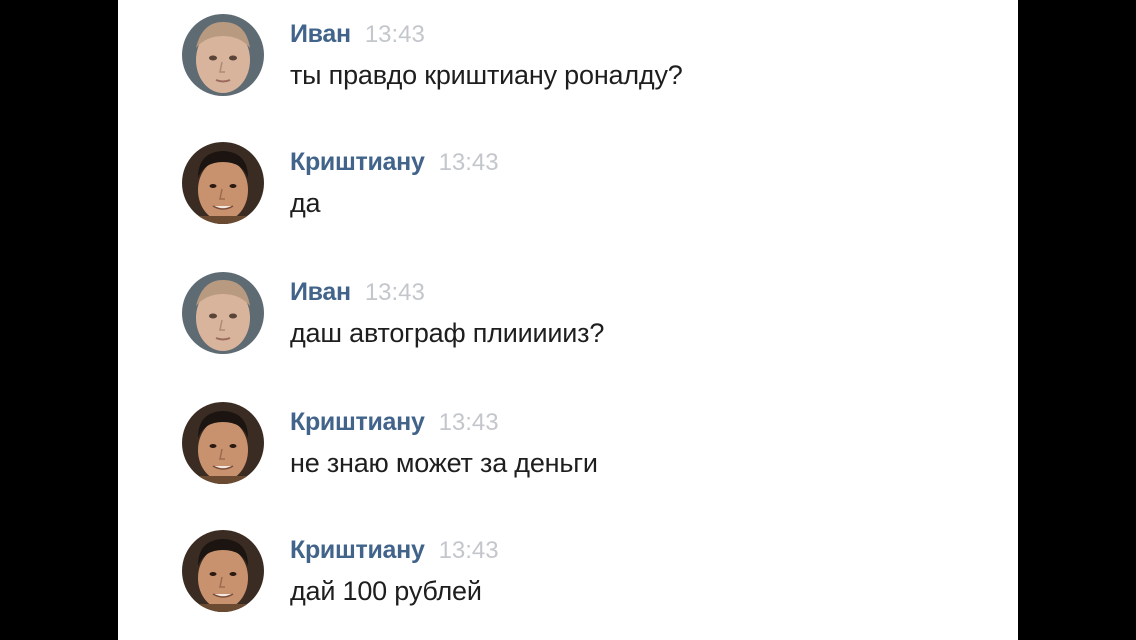 This screenshot has width=1136, height=640. What do you see at coordinates (444, 463) in the screenshot?
I see `message-text: не знаю может за деньги` at bounding box center [444, 463].